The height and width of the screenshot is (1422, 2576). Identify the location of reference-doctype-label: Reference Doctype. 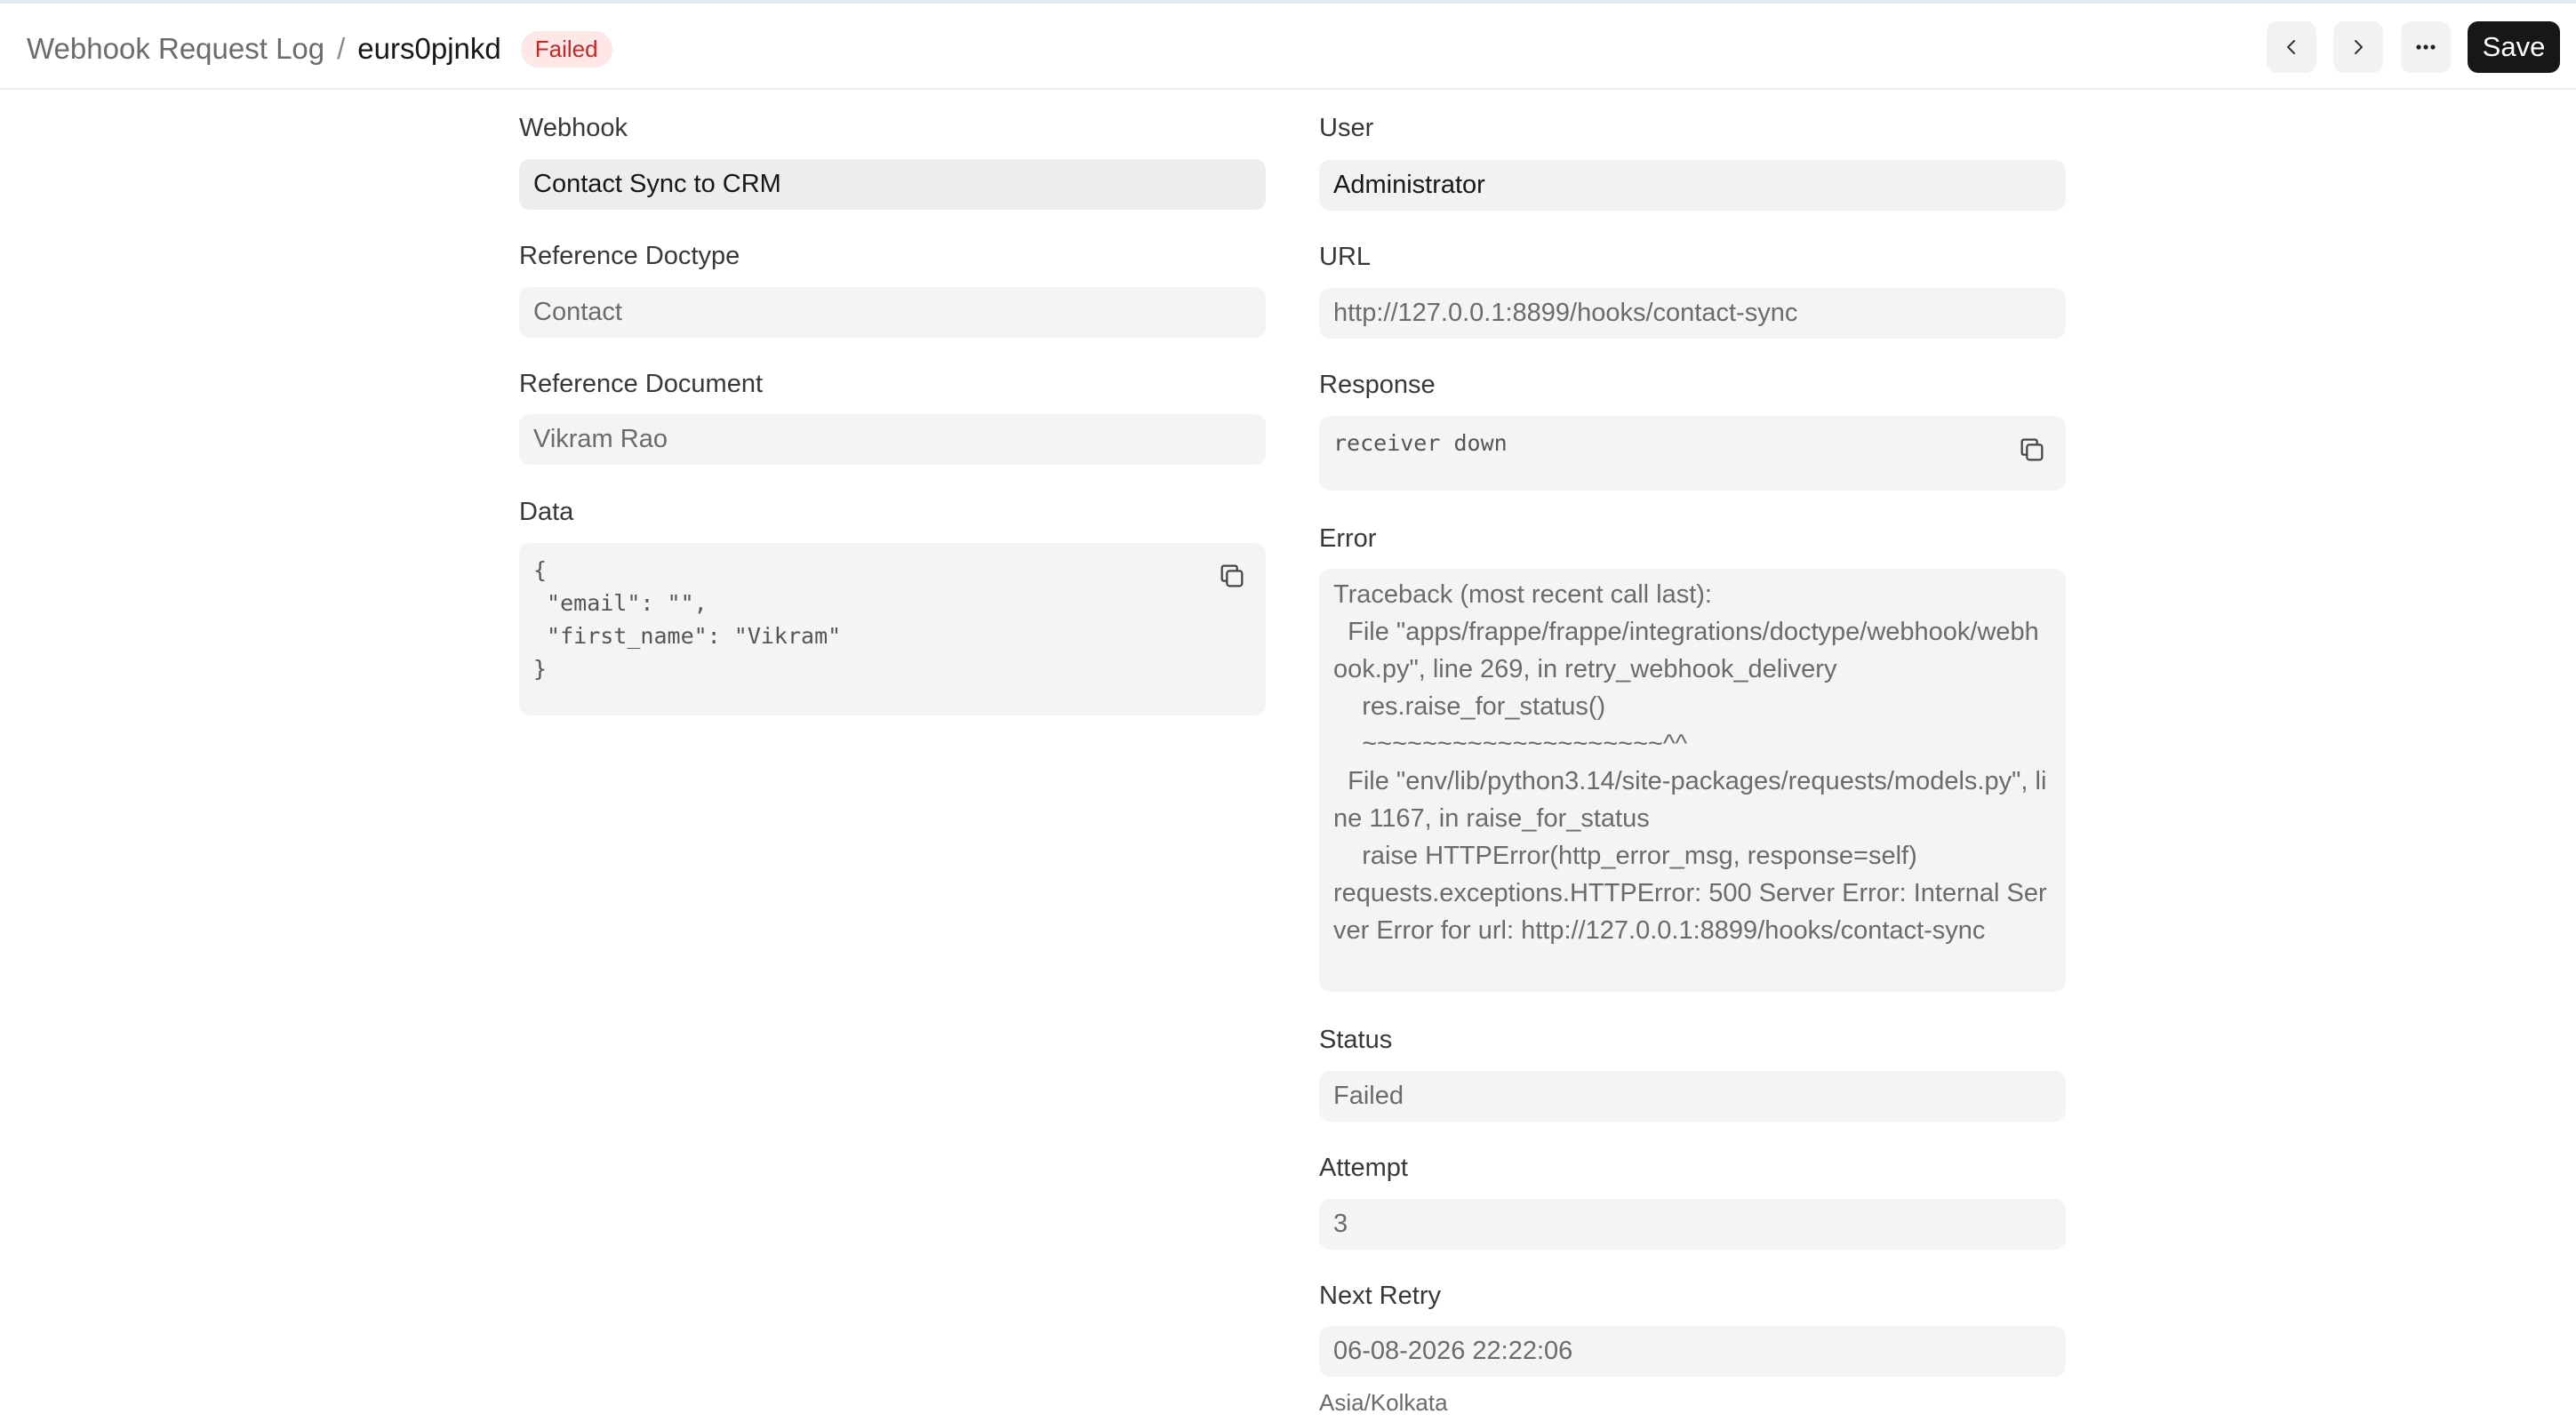
(629, 256).